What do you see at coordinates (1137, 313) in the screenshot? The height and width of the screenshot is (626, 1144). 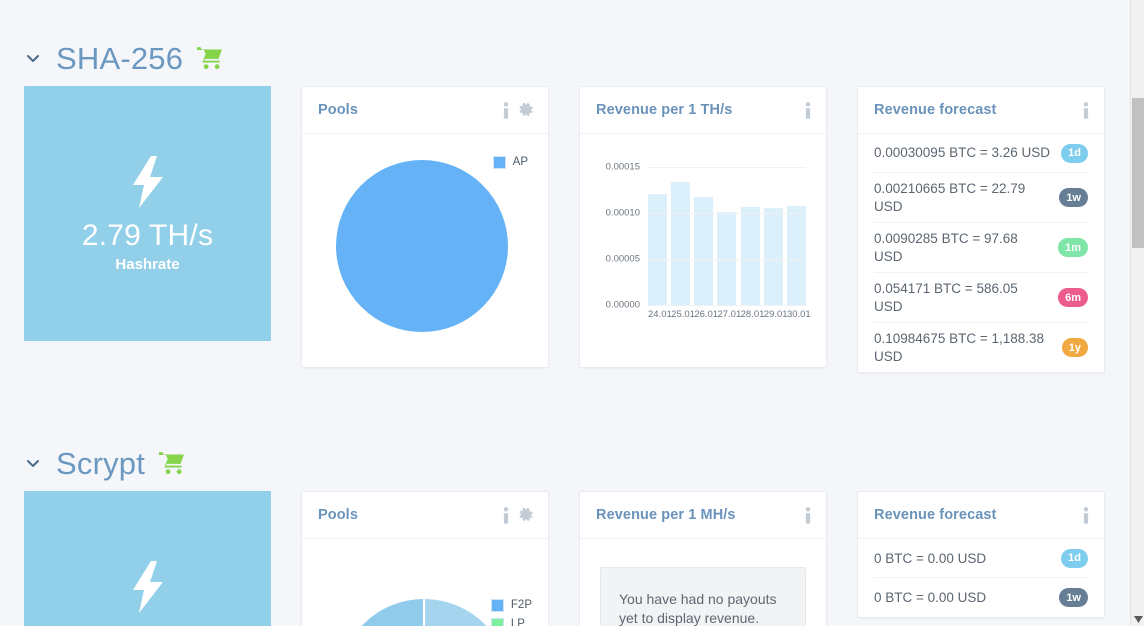 I see `vertical-scrollbar` at bounding box center [1137, 313].